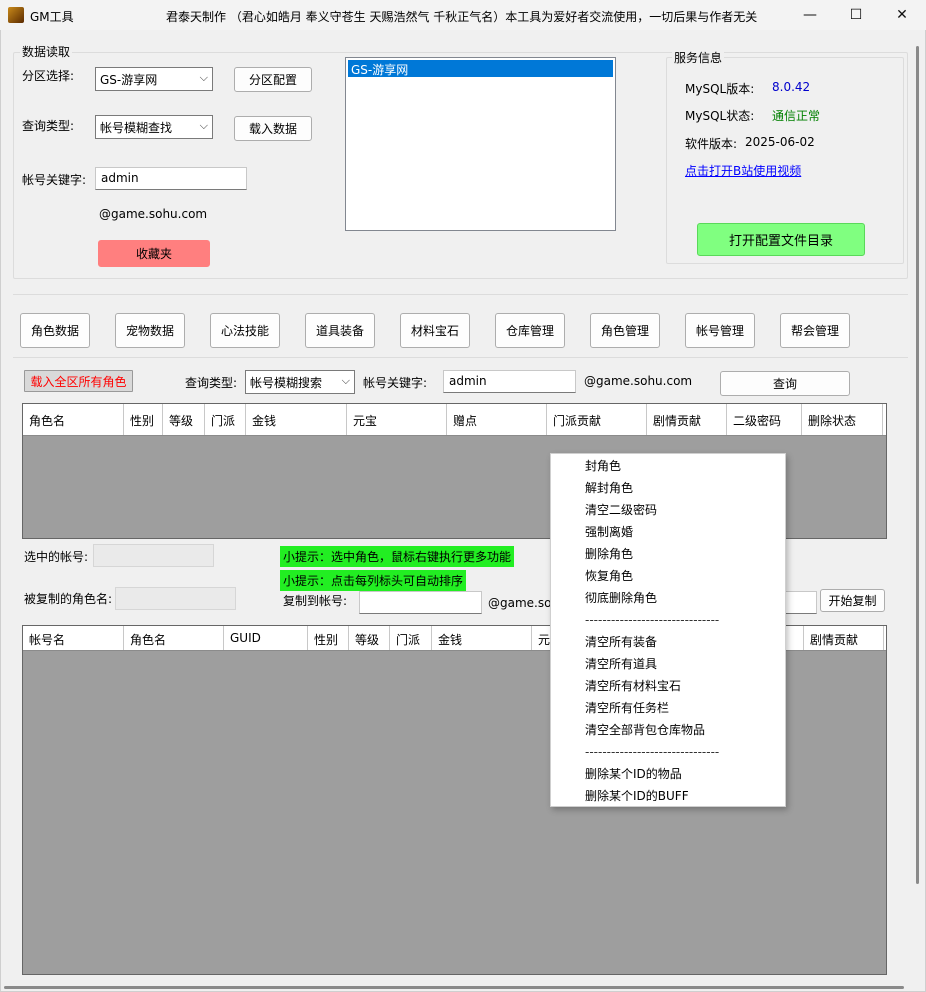  I want to click on app-icon, so click(16, 15).